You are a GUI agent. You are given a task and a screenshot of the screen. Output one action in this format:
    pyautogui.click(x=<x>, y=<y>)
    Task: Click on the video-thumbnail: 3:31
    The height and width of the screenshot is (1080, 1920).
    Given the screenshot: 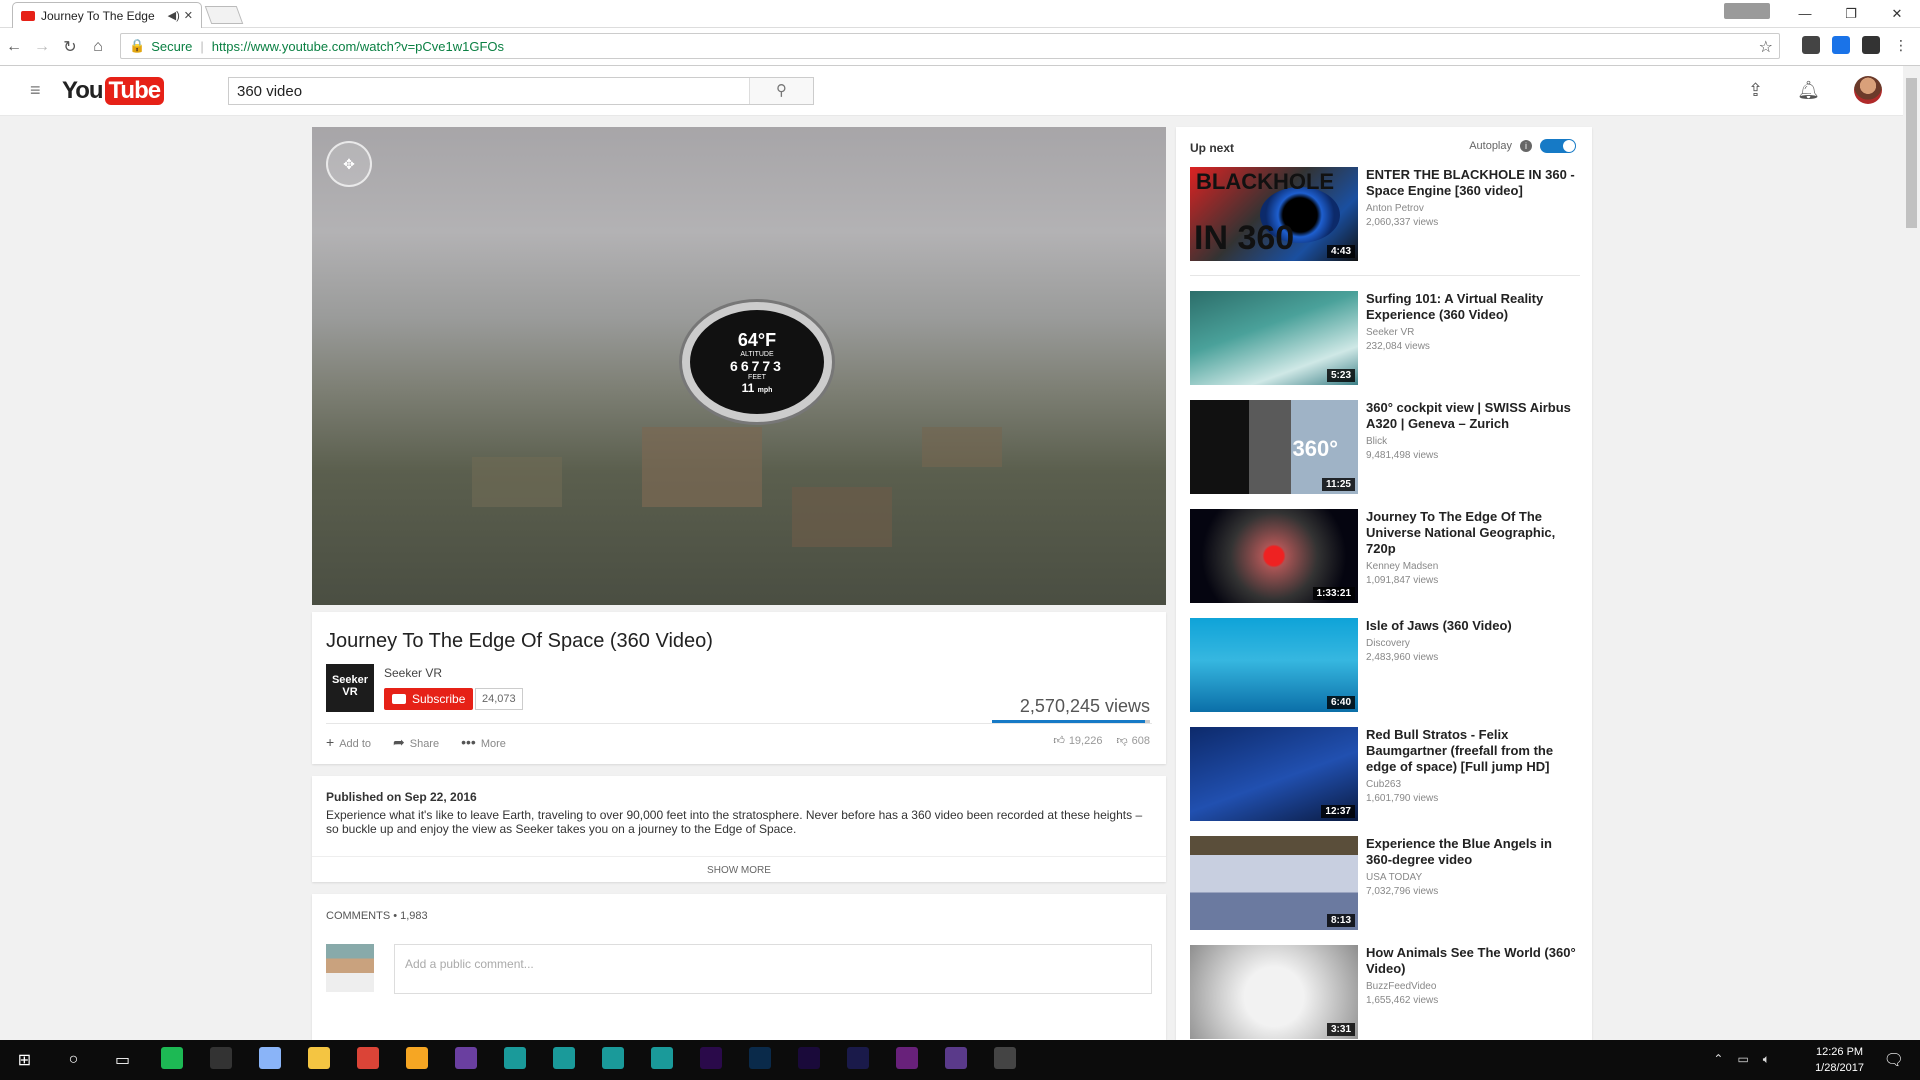 What is the action you would take?
    pyautogui.click(x=1274, y=992)
    